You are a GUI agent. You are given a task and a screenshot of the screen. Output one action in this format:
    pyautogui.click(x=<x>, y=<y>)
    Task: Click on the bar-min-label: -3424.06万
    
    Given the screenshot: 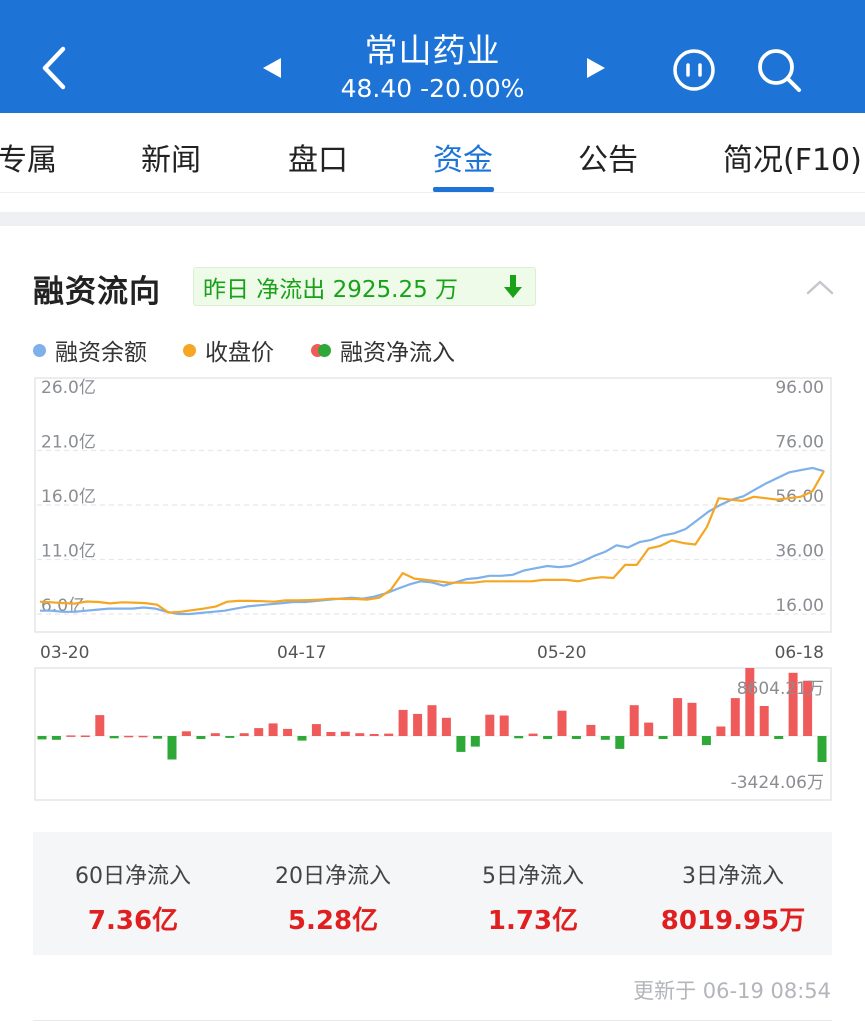 What is the action you would take?
    pyautogui.click(x=777, y=783)
    